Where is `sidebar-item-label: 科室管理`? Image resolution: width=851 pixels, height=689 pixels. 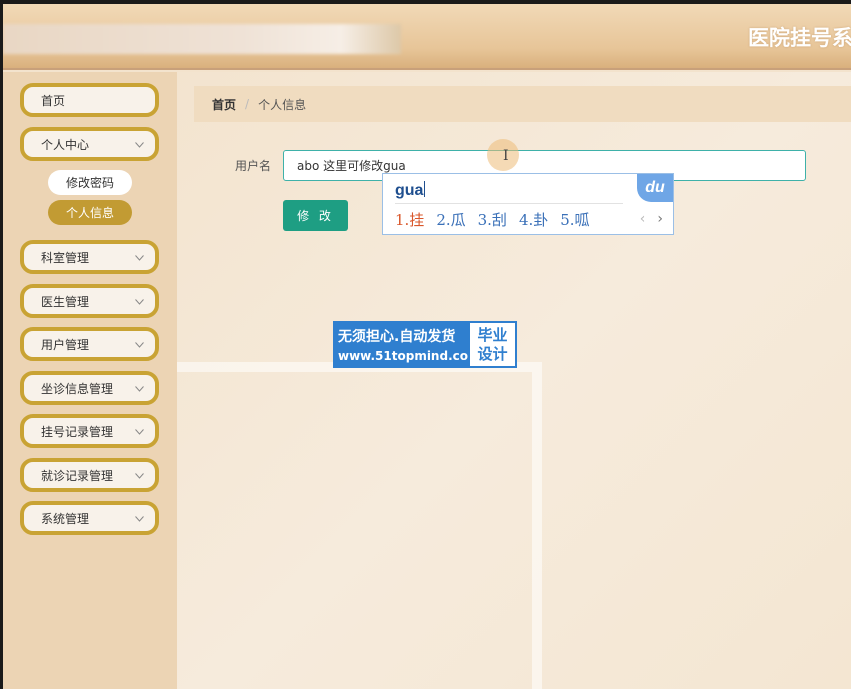
sidebar-item-label: 科室管理 is located at coordinates (65, 257).